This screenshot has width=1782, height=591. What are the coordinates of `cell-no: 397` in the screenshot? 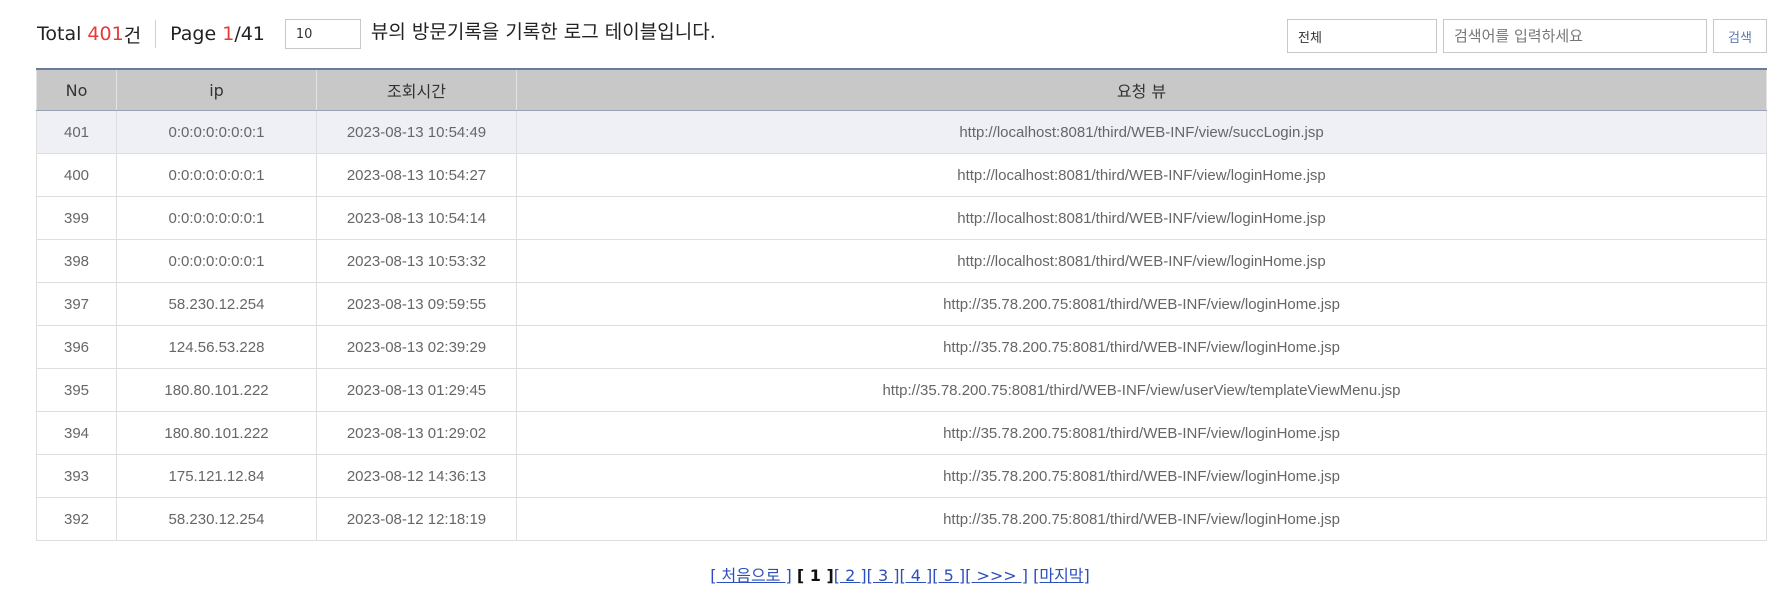 It's located at (76, 304).